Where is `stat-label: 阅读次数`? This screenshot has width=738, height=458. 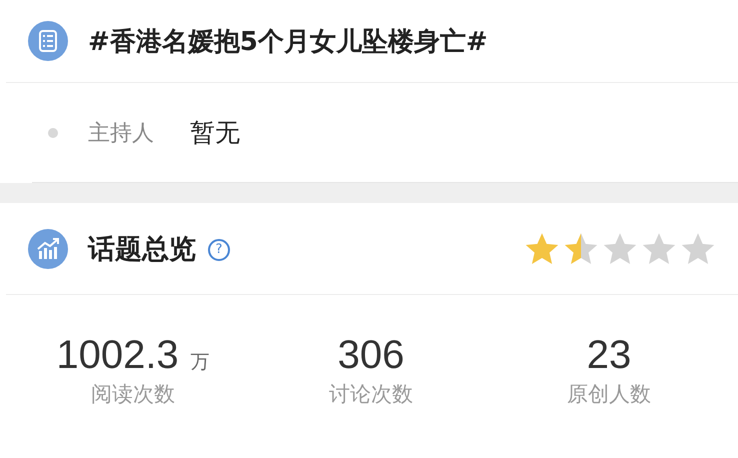
stat-label: 阅读次数 is located at coordinates (133, 394).